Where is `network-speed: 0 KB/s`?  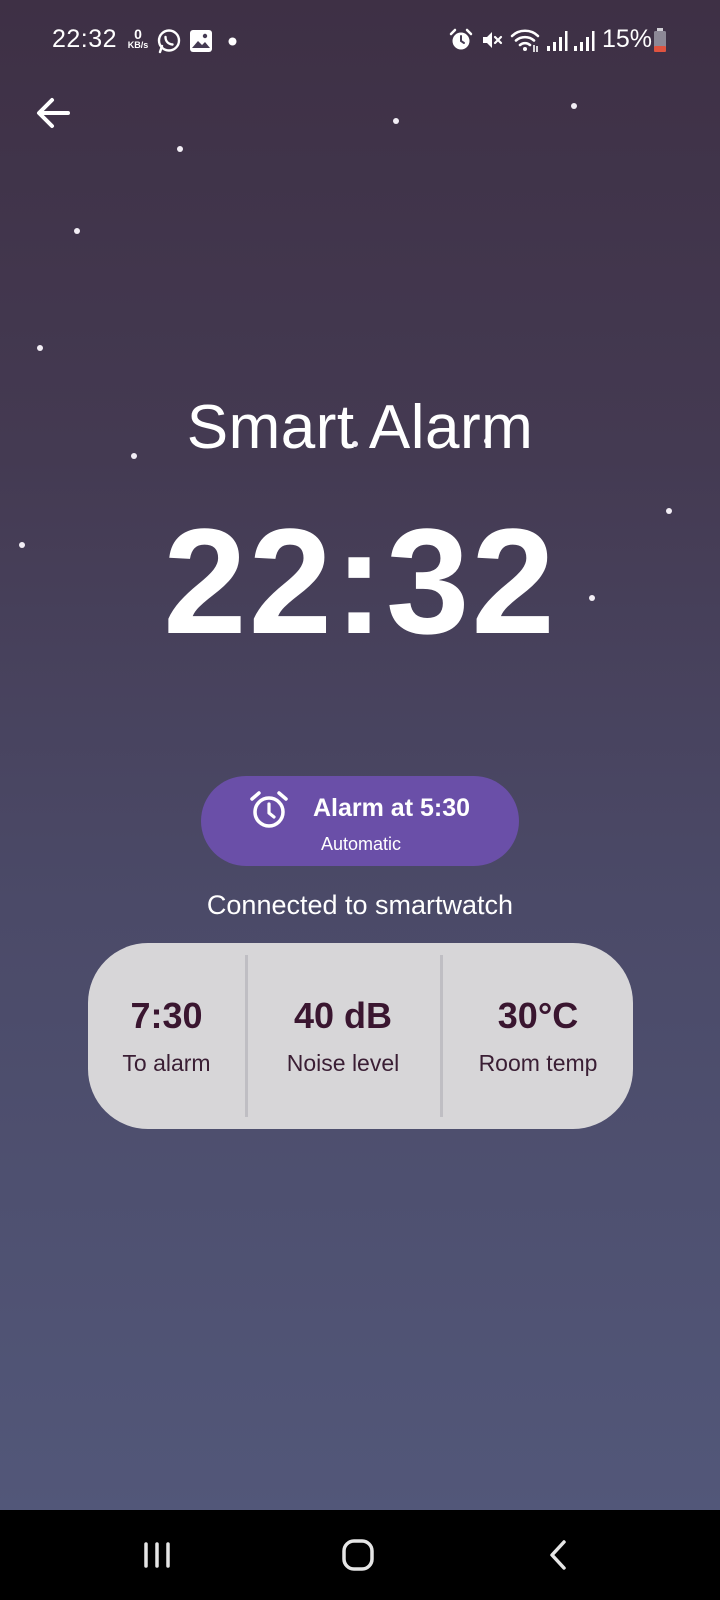 network-speed: 0 KB/s is located at coordinates (138, 38).